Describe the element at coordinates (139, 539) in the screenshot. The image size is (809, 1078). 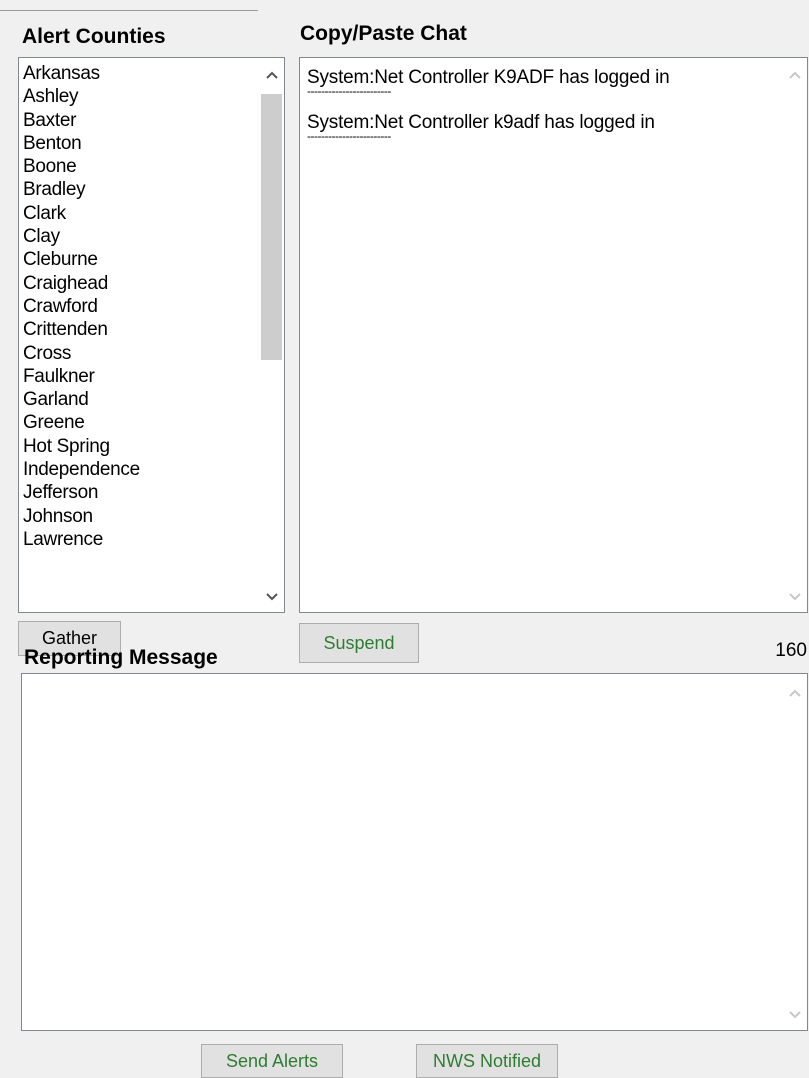
I see `county-list-item: Lawrence` at that location.